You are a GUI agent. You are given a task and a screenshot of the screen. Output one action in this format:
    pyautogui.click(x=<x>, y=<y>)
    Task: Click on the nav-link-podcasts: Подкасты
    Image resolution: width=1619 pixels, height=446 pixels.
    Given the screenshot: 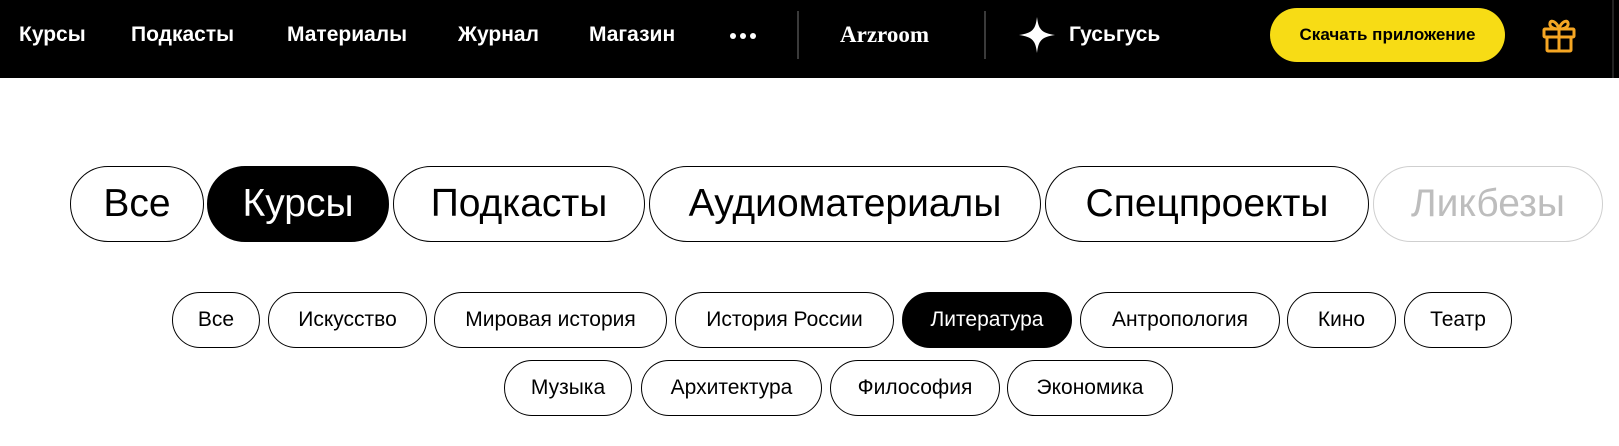 What is the action you would take?
    pyautogui.click(x=182, y=35)
    